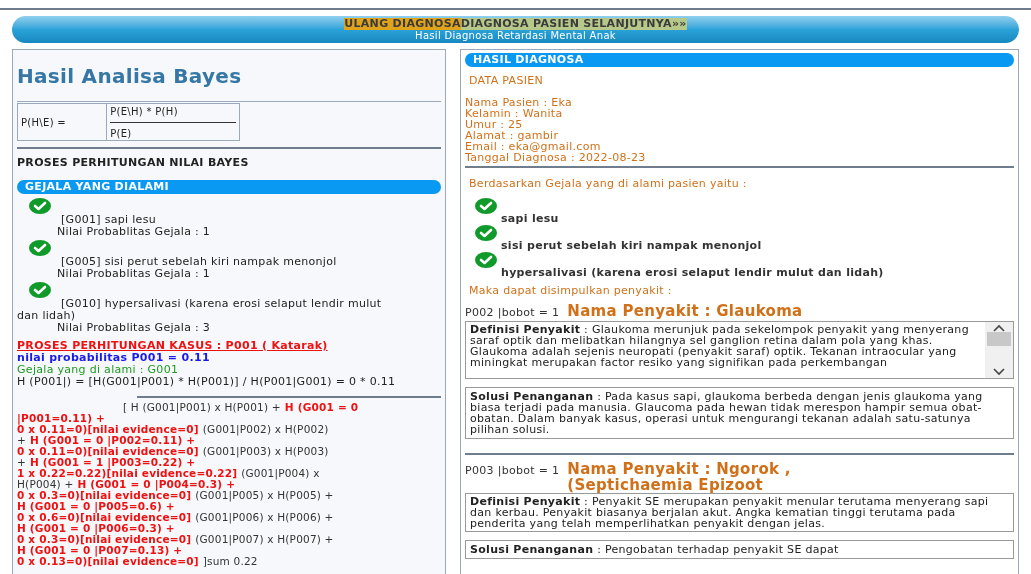 The height and width of the screenshot is (574, 1031). I want to click on patient-info: Nama Pasien : Eka, so click(519, 102).